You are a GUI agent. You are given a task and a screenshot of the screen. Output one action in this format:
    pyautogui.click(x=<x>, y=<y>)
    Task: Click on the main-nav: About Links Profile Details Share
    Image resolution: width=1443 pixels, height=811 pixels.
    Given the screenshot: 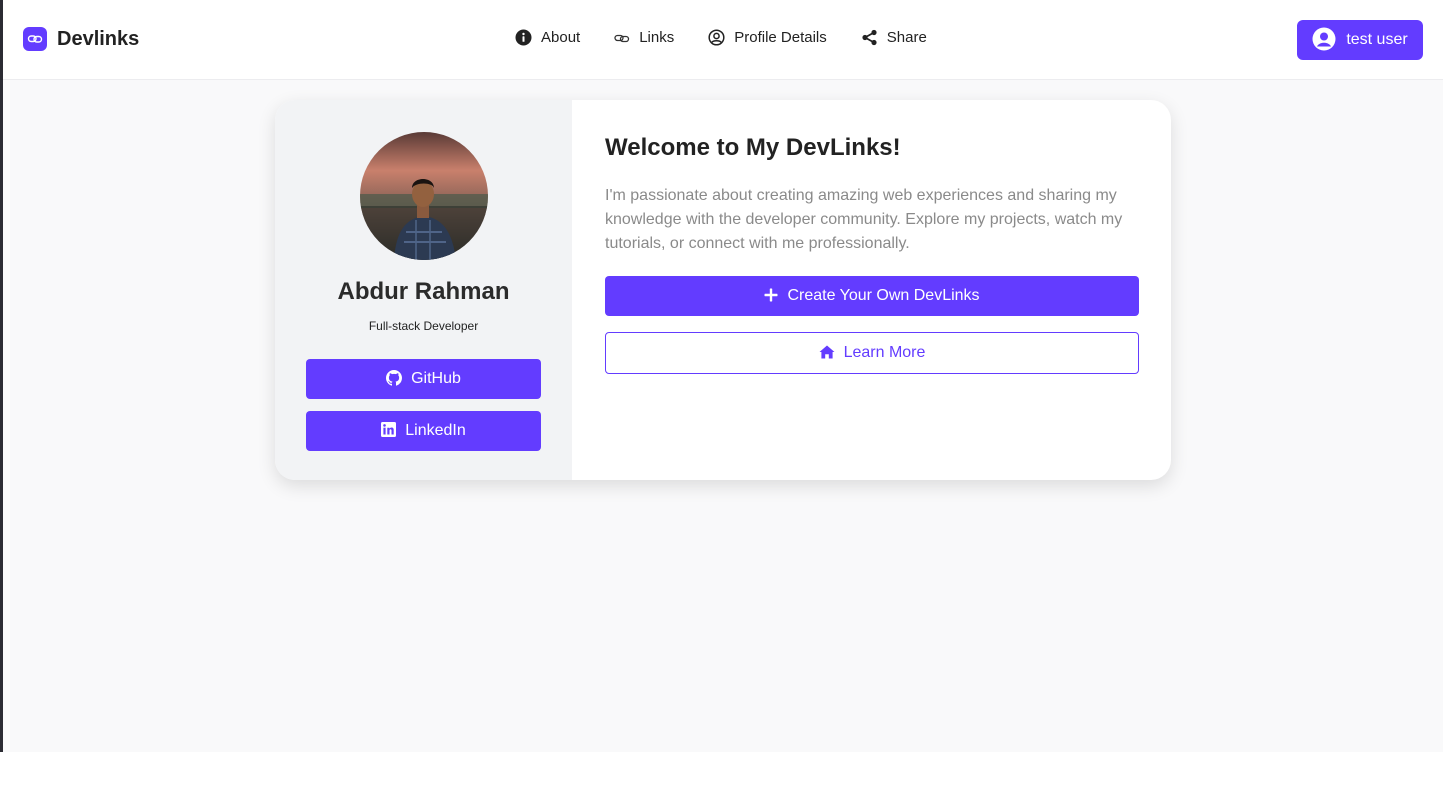 What is the action you would take?
    pyautogui.click(x=721, y=37)
    